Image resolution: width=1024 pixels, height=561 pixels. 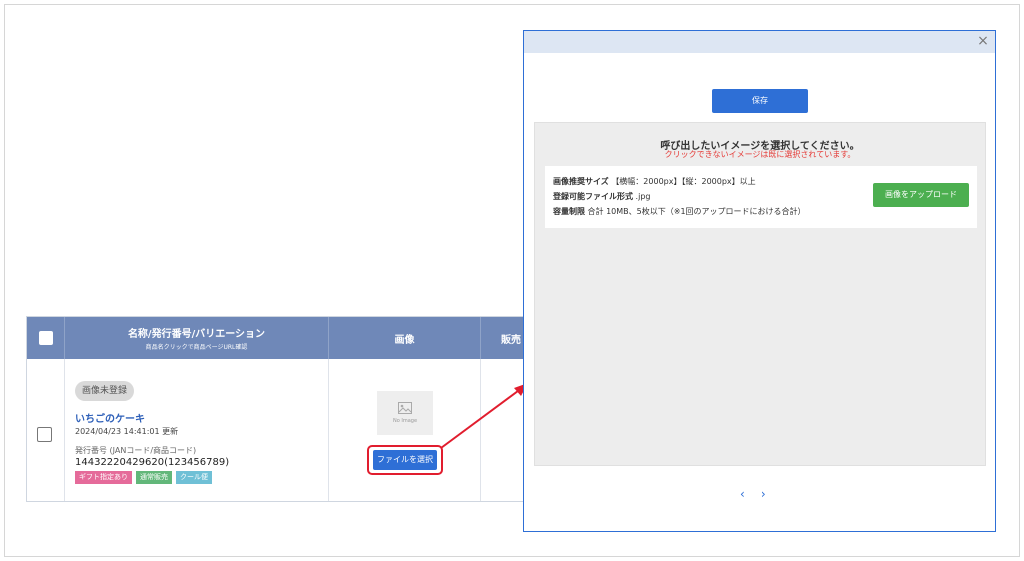 I want to click on file-format-label: 登録可能ファイル形式, so click(x=593, y=196).